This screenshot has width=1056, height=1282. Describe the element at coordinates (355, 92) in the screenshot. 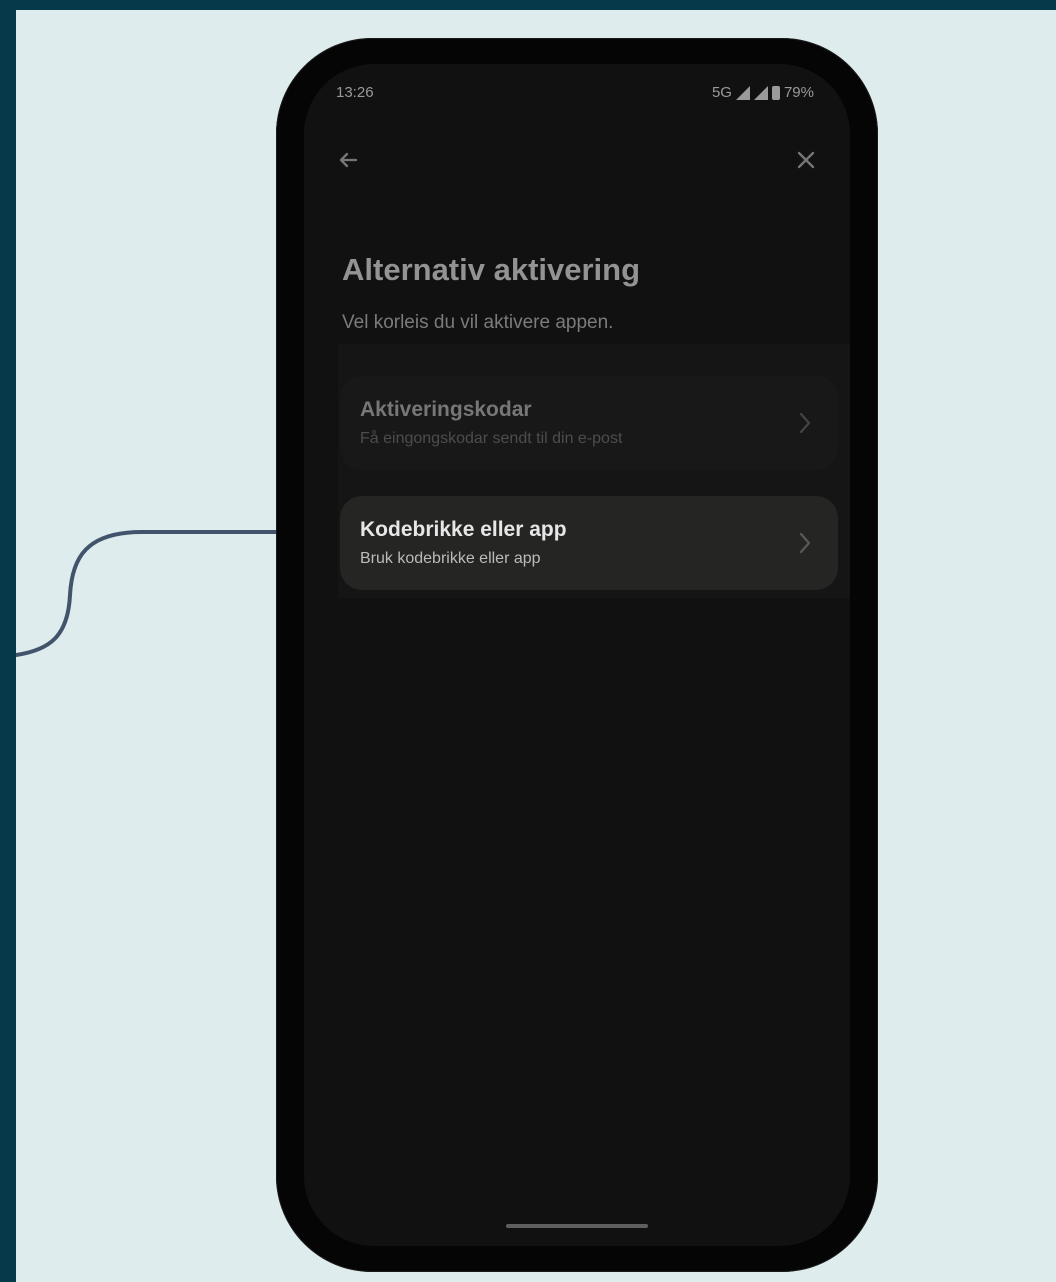

I see `status-time: 13:26` at that location.